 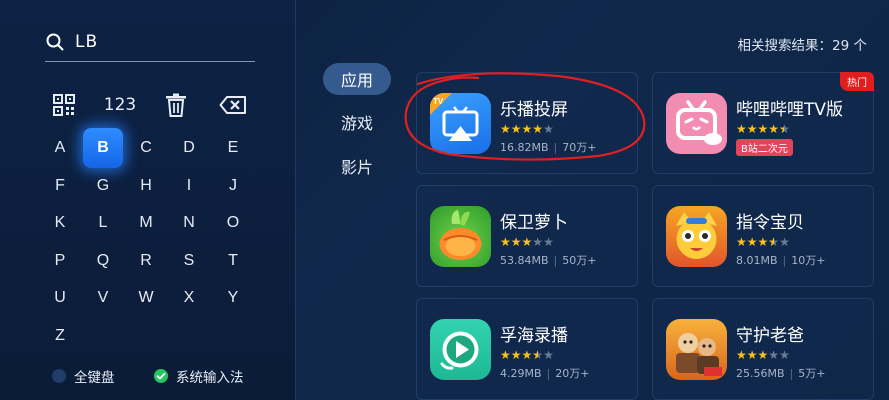 I want to click on key-s: S, so click(x=189, y=261).